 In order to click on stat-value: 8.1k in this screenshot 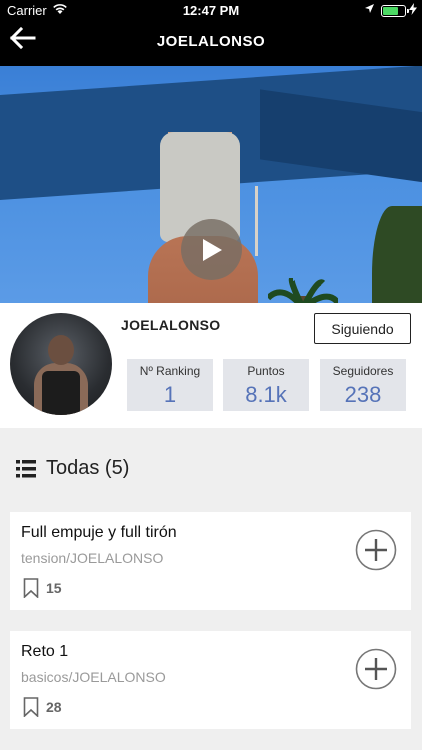, I will do `click(266, 394)`.